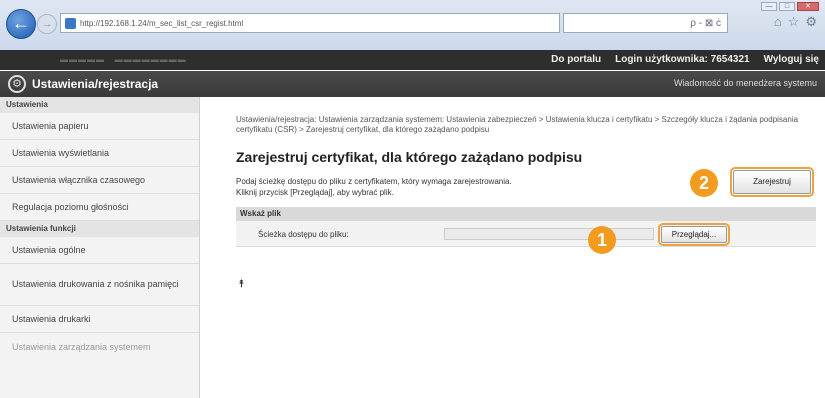 The width and height of the screenshot is (825, 398). I want to click on sidebar-section-header: Ustawienia funkcji, so click(99, 229).